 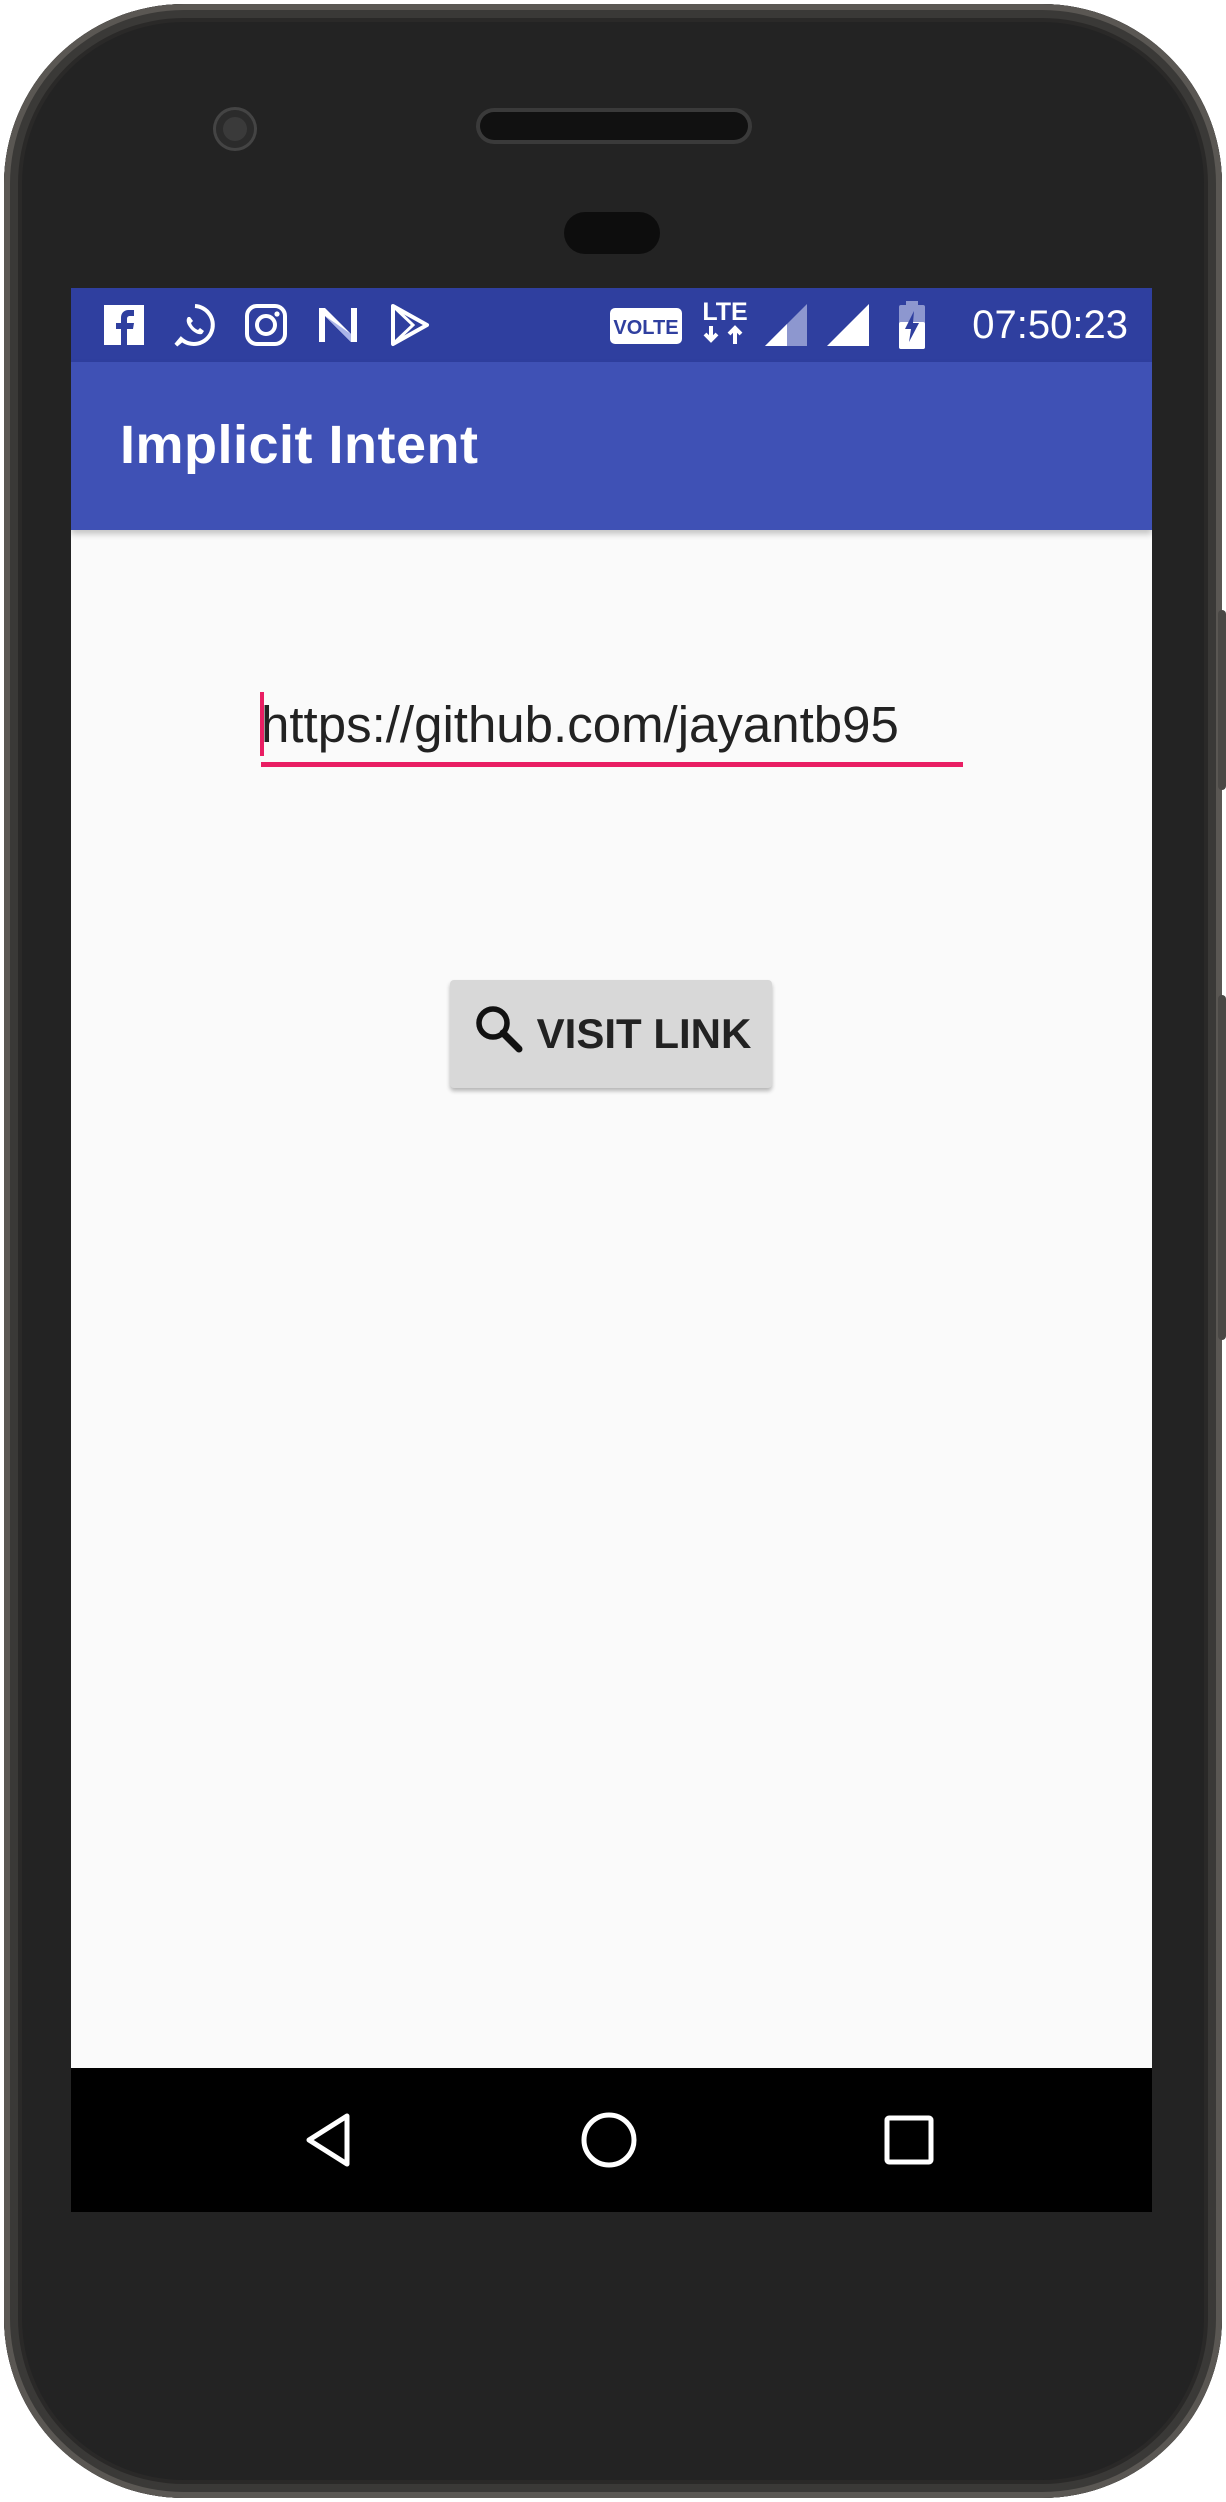 I want to click on signal-1-icon, so click(x=786, y=327).